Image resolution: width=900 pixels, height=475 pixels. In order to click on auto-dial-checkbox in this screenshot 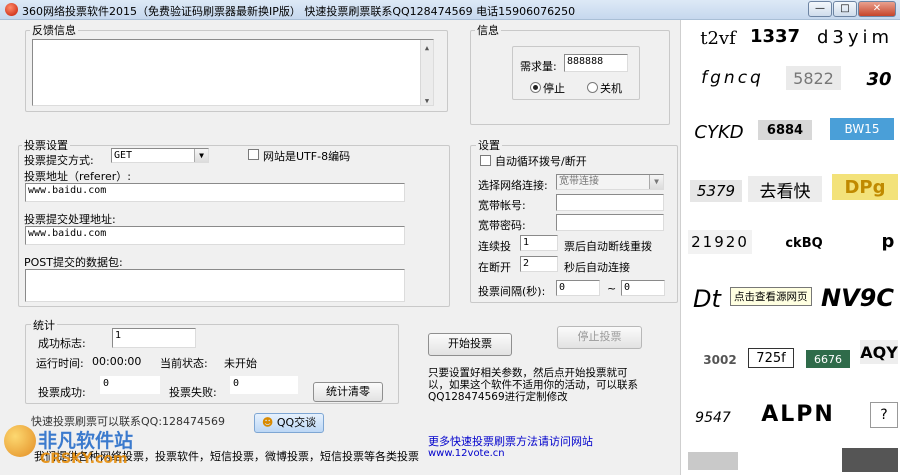, I will do `click(485, 160)`.